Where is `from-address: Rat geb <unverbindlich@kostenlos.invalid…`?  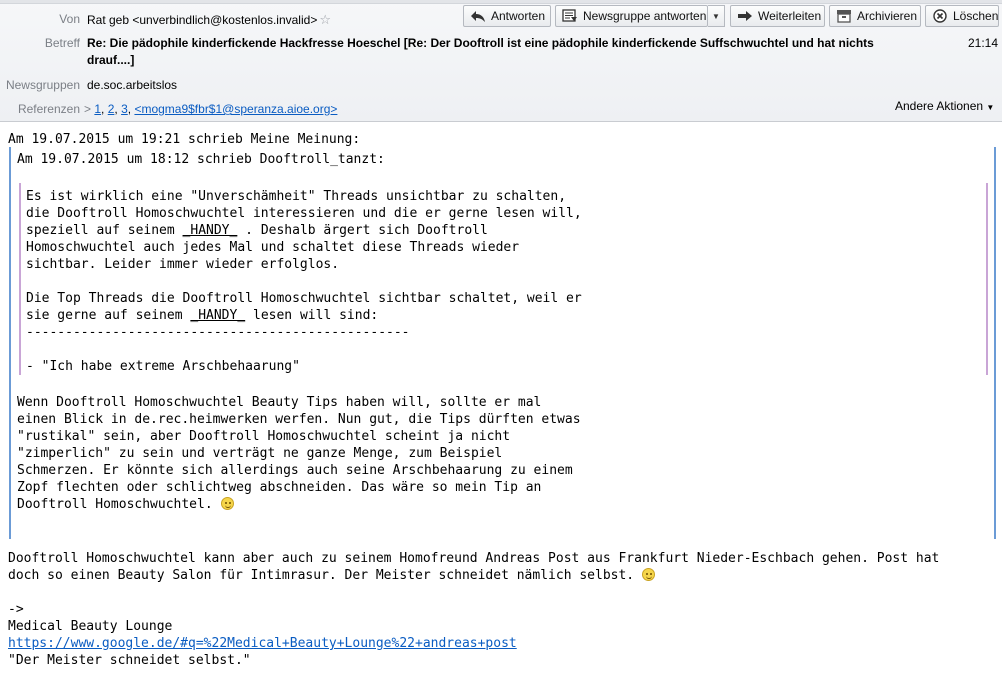 from-address: Rat geb <unverbindlich@kostenlos.invalid… is located at coordinates (202, 20).